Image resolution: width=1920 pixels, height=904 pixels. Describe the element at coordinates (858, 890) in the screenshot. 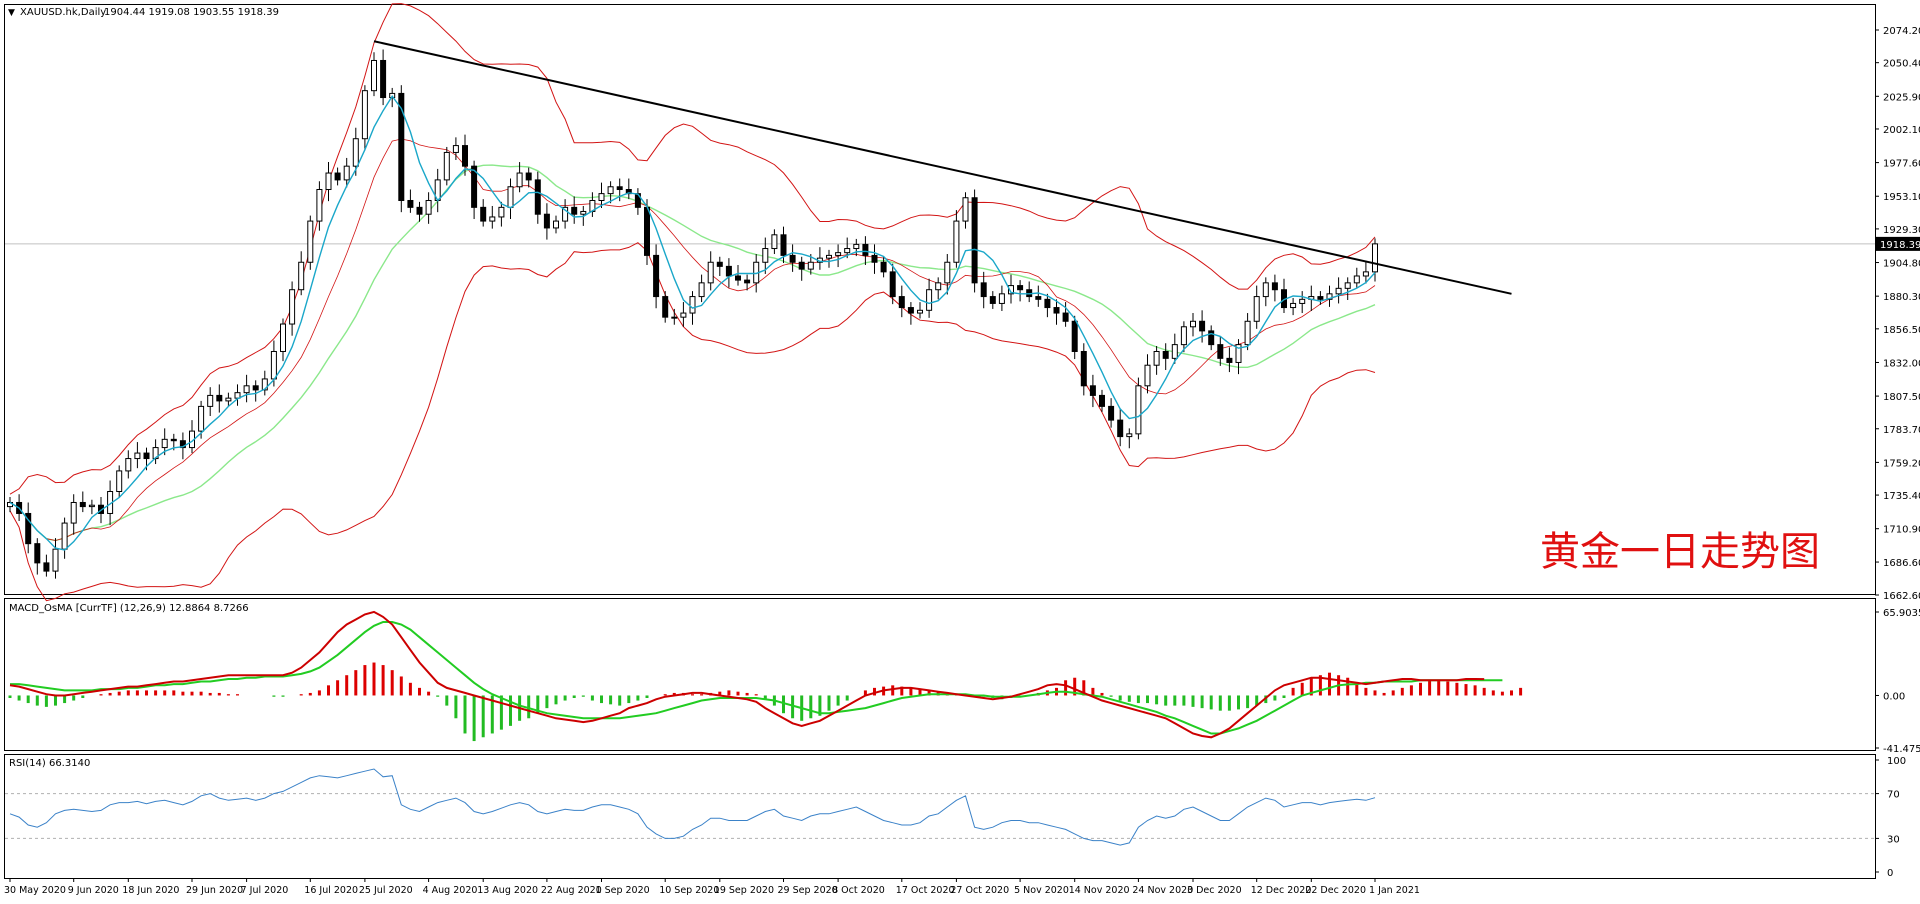

I see `date-axis-label: 8 Oct 2020` at that location.